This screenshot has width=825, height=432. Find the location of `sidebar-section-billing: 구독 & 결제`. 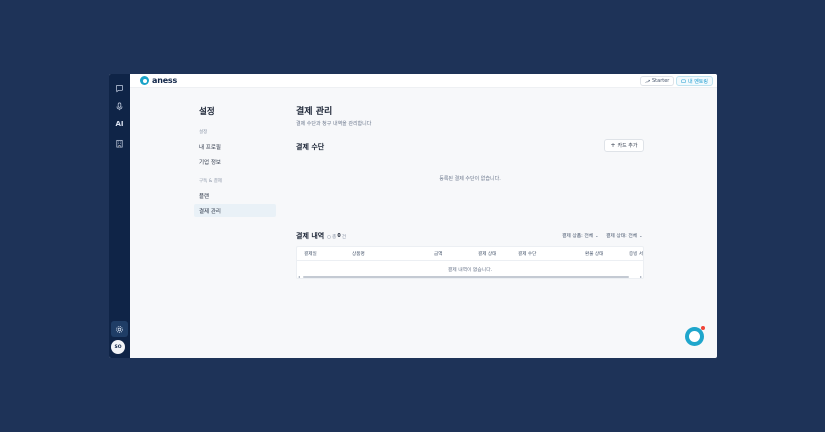

sidebar-section-billing: 구독 & 결제 is located at coordinates (210, 181).